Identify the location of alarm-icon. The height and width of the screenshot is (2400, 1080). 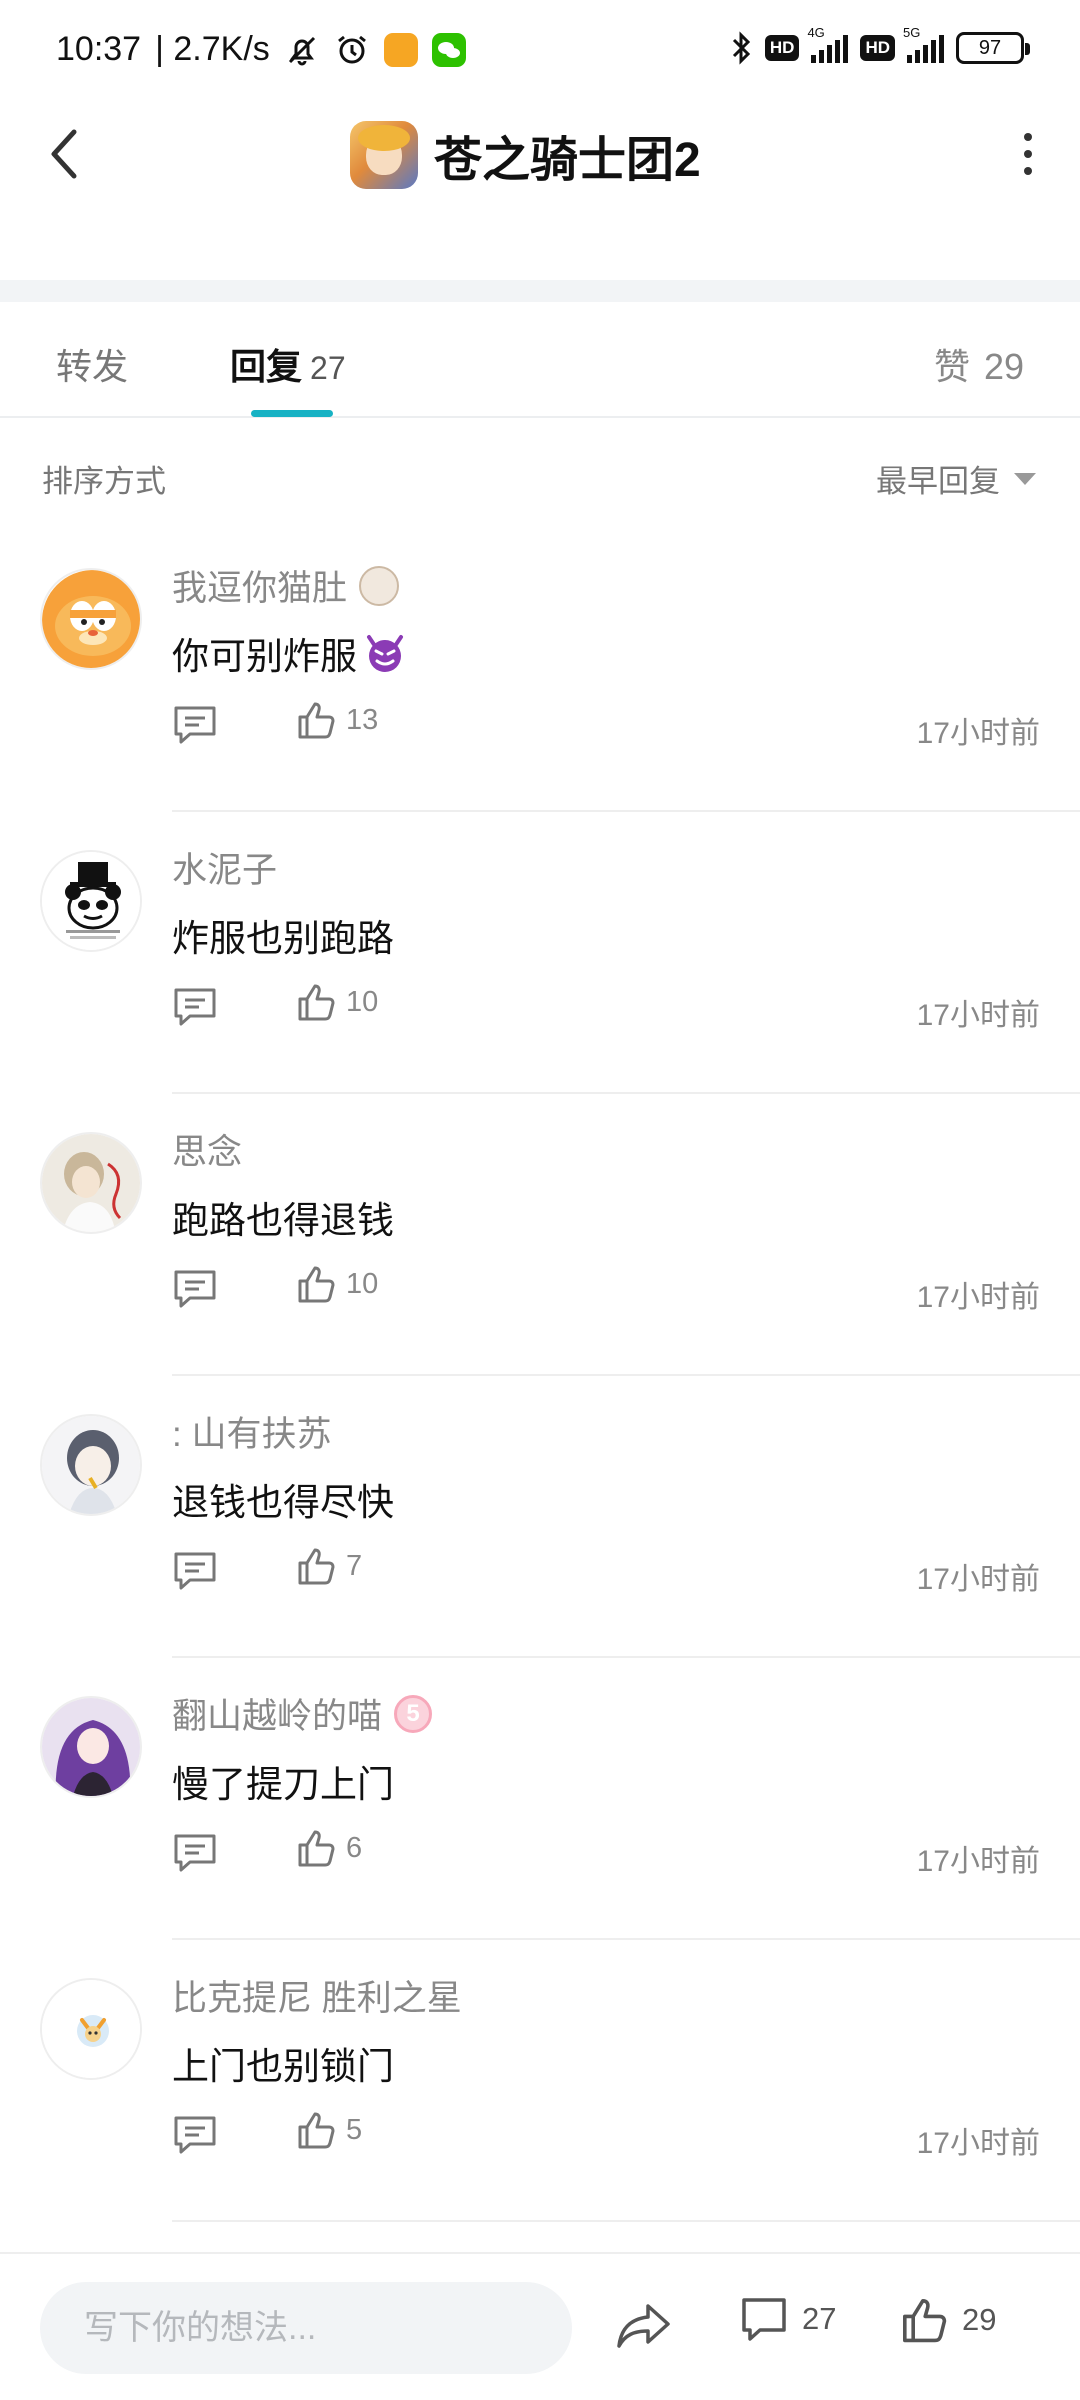
(351, 49).